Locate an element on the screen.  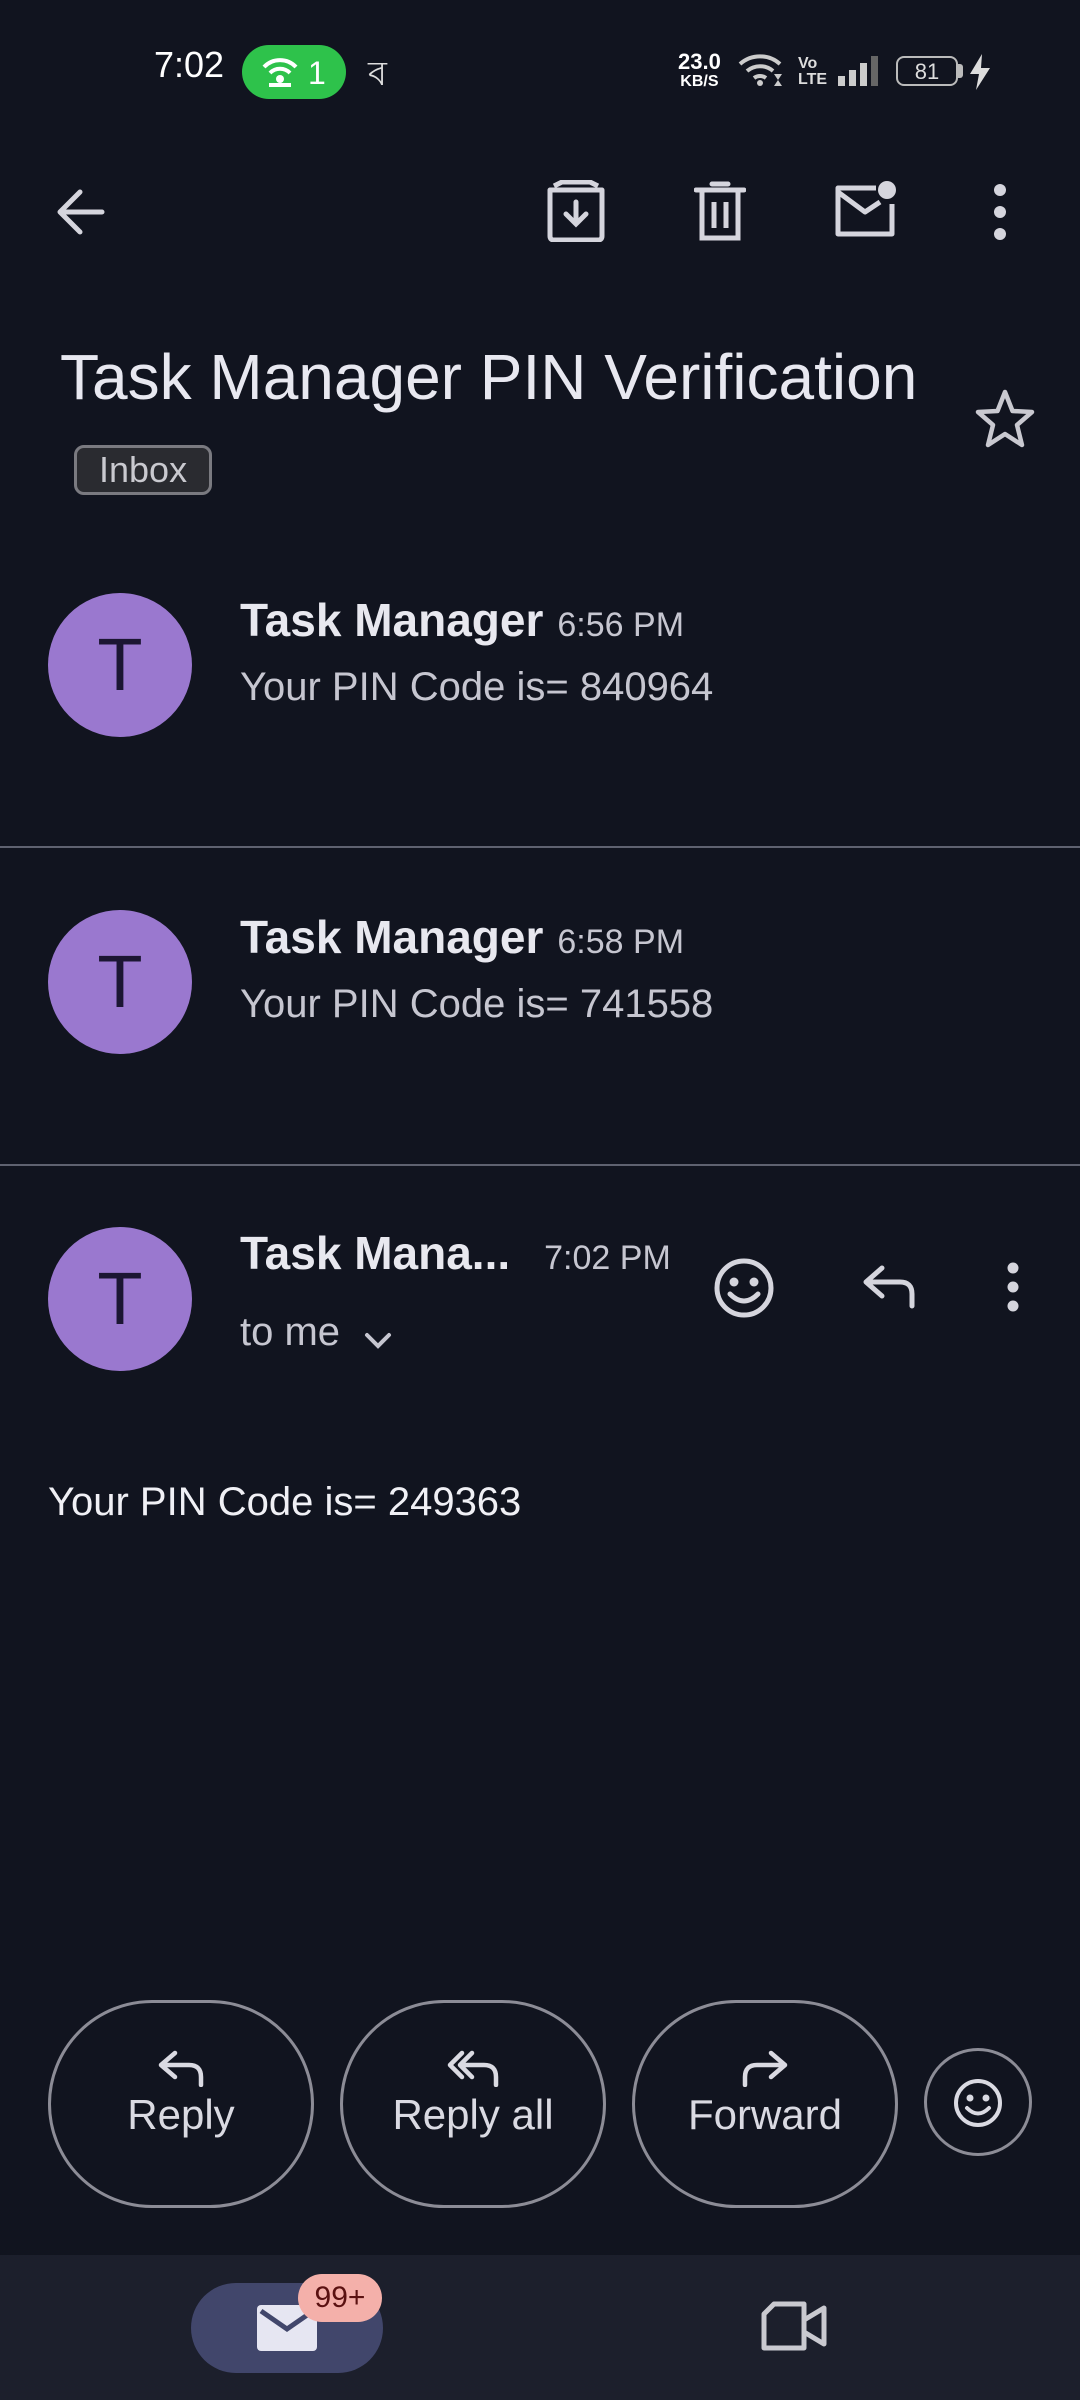
video-camera-icon is located at coordinates (794, 2326).